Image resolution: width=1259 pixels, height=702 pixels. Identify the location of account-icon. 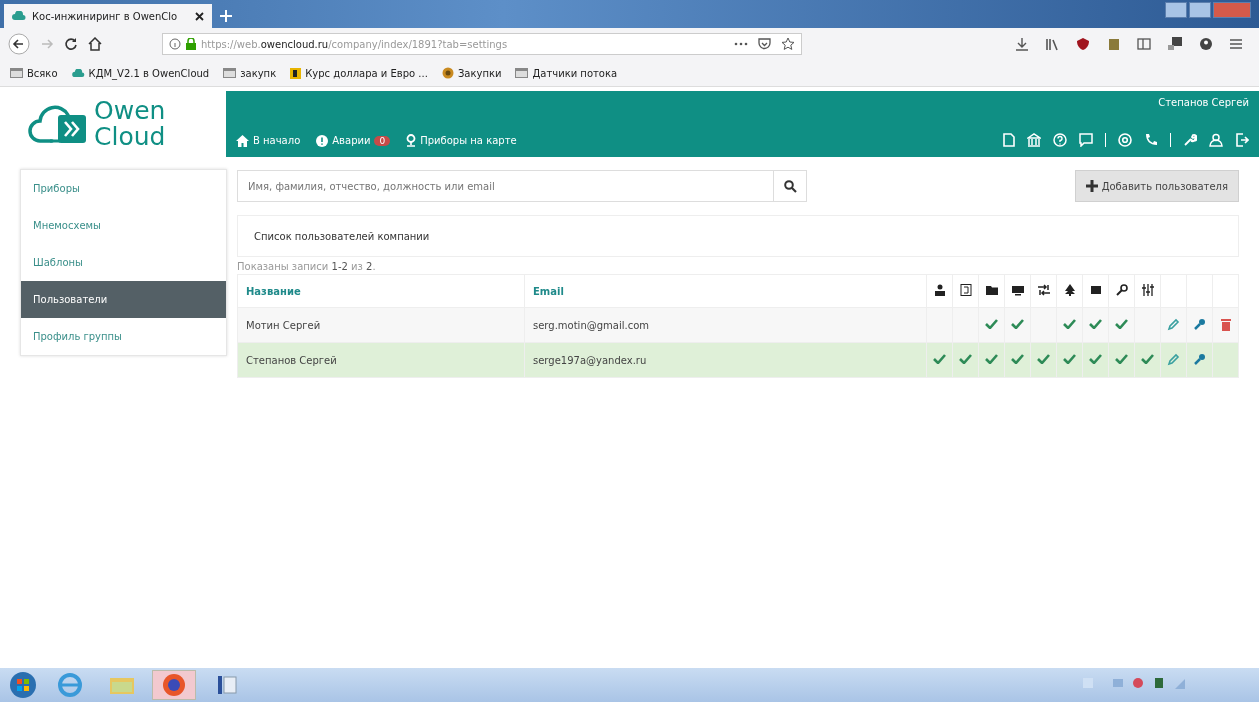
(1206, 44).